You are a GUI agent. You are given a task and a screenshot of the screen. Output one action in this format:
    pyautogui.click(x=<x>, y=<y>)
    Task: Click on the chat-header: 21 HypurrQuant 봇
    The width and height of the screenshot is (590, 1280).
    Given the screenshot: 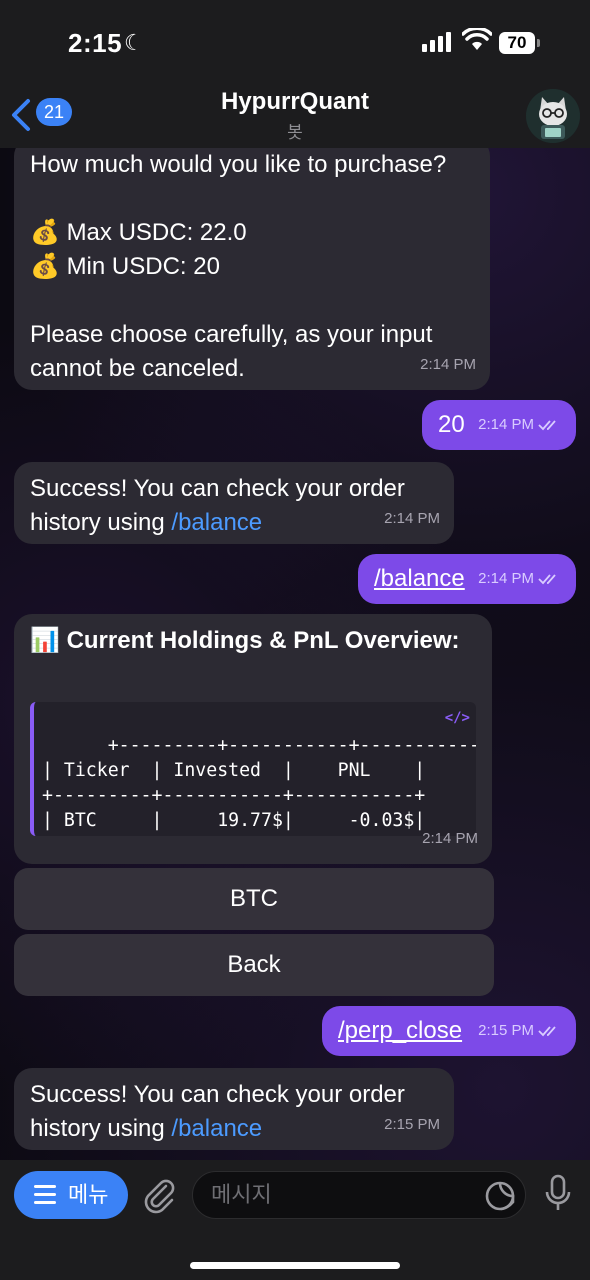 What is the action you would take?
    pyautogui.click(x=295, y=114)
    